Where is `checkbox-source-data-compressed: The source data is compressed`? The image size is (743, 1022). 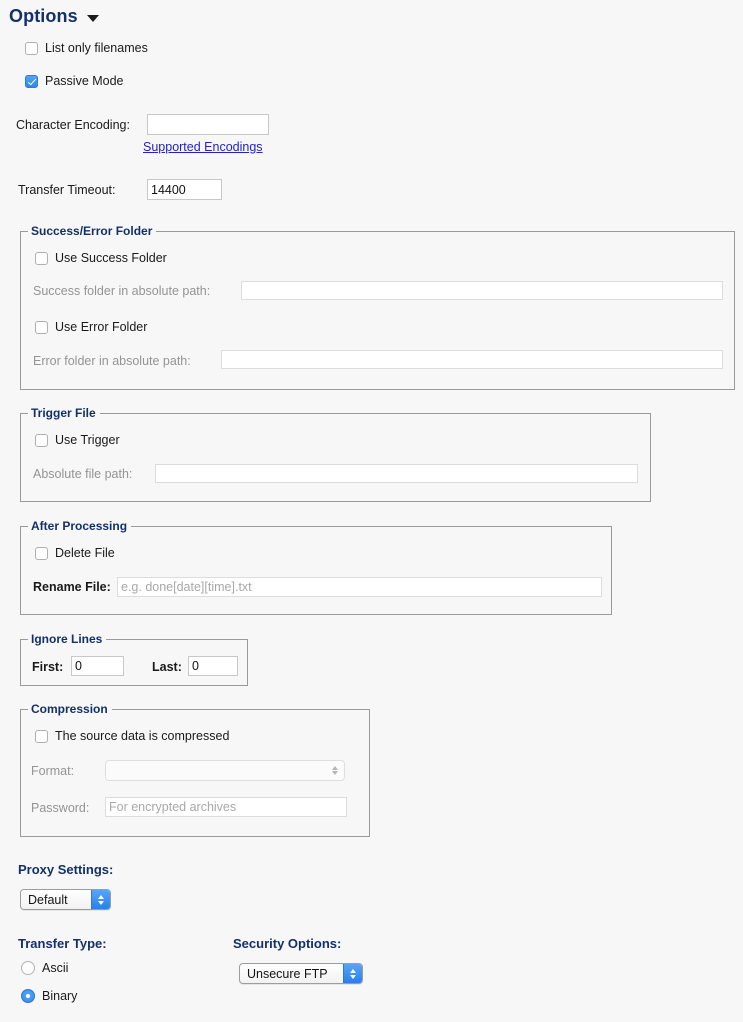 checkbox-source-data-compressed: The source data is compressed is located at coordinates (132, 736).